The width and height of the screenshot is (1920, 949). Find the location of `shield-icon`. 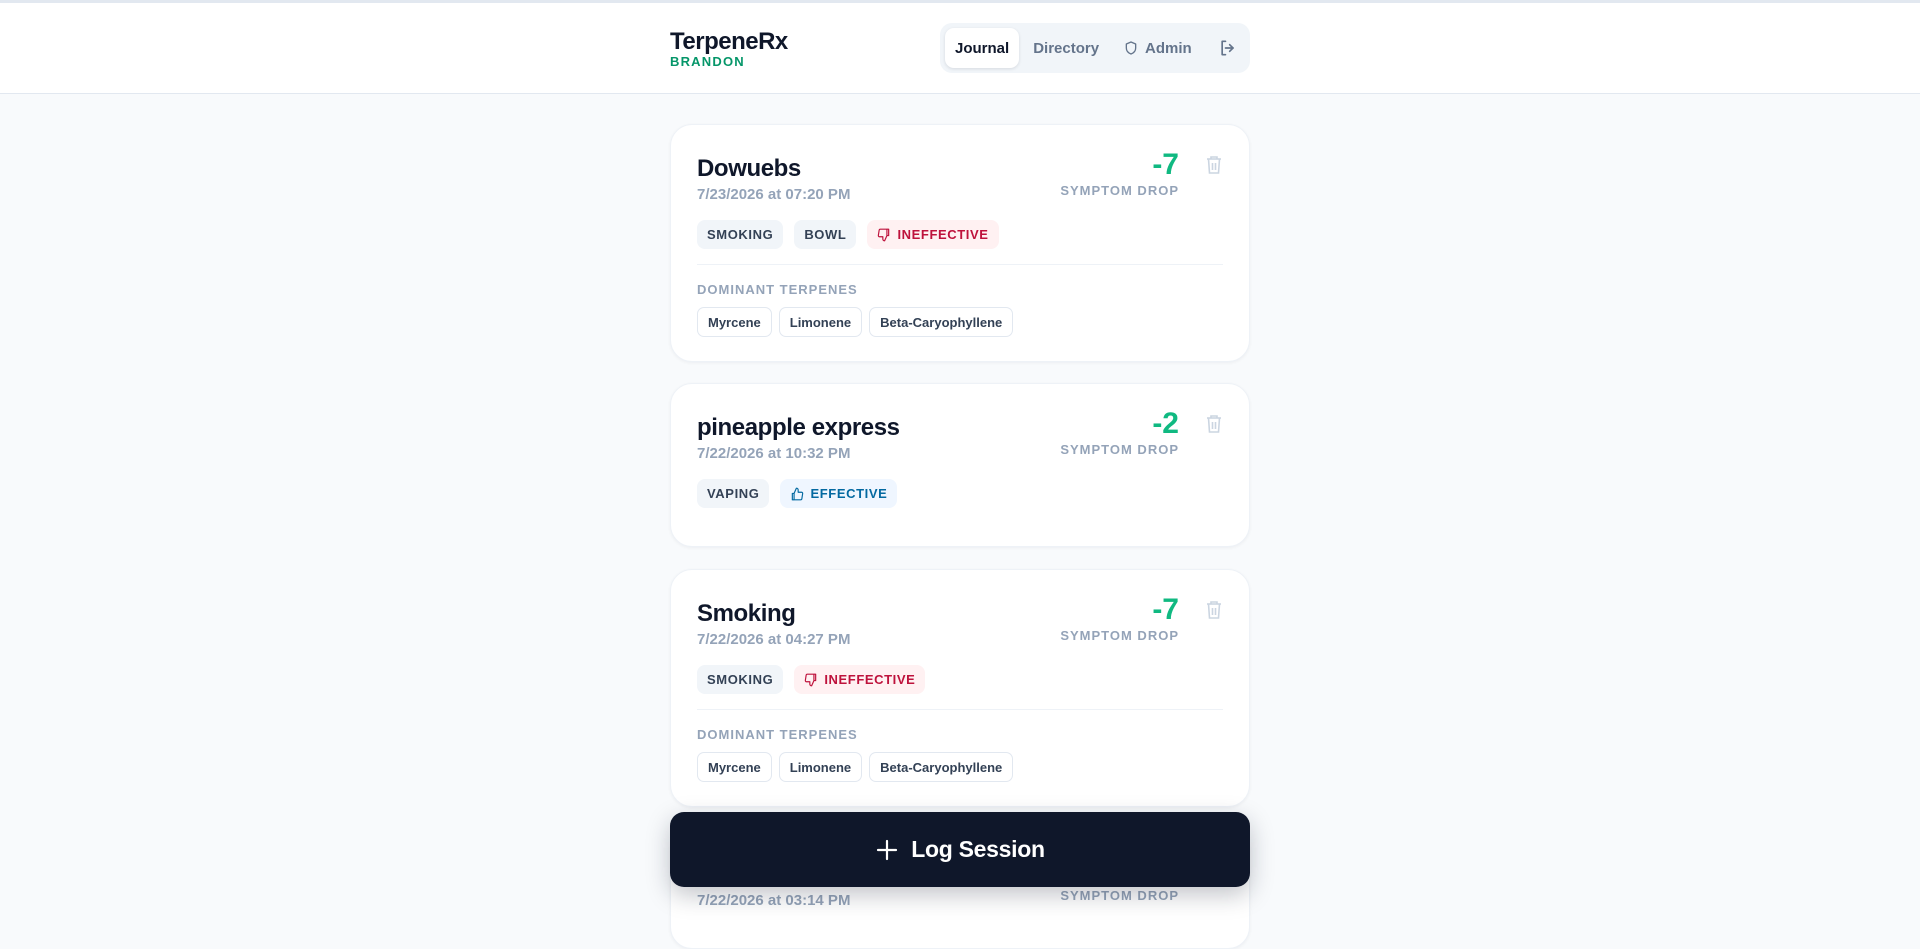

shield-icon is located at coordinates (1131, 48).